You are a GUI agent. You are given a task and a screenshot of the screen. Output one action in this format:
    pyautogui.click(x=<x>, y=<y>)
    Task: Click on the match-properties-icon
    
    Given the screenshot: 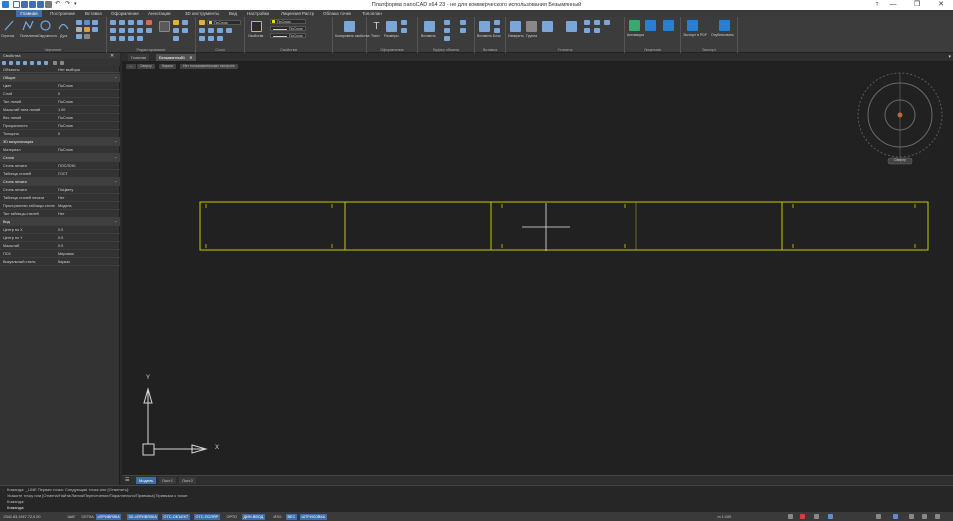 What is the action you would take?
    pyautogui.click(x=349, y=26)
    